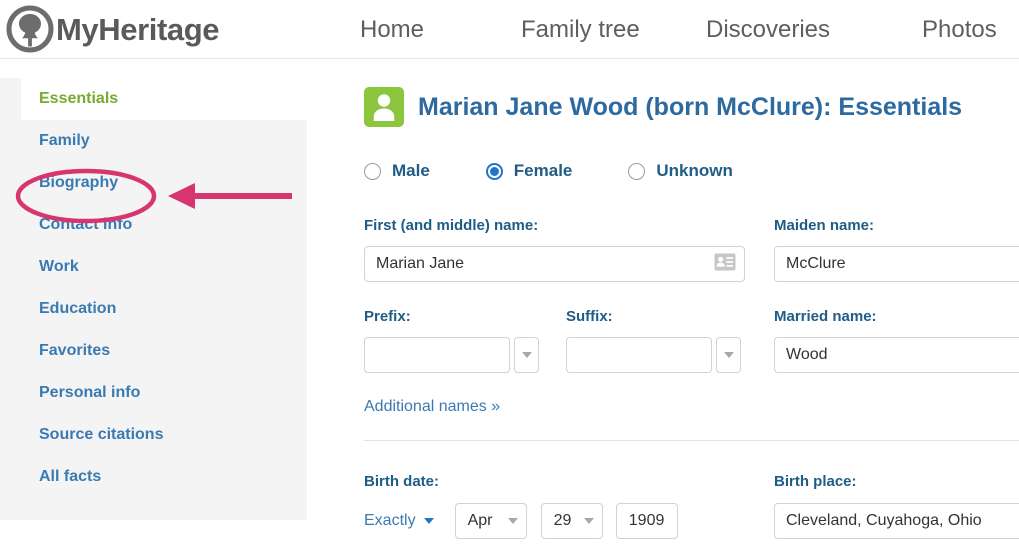 The width and height of the screenshot is (1019, 546). What do you see at coordinates (480, 520) in the screenshot?
I see `birth-month-value: Apr` at bounding box center [480, 520].